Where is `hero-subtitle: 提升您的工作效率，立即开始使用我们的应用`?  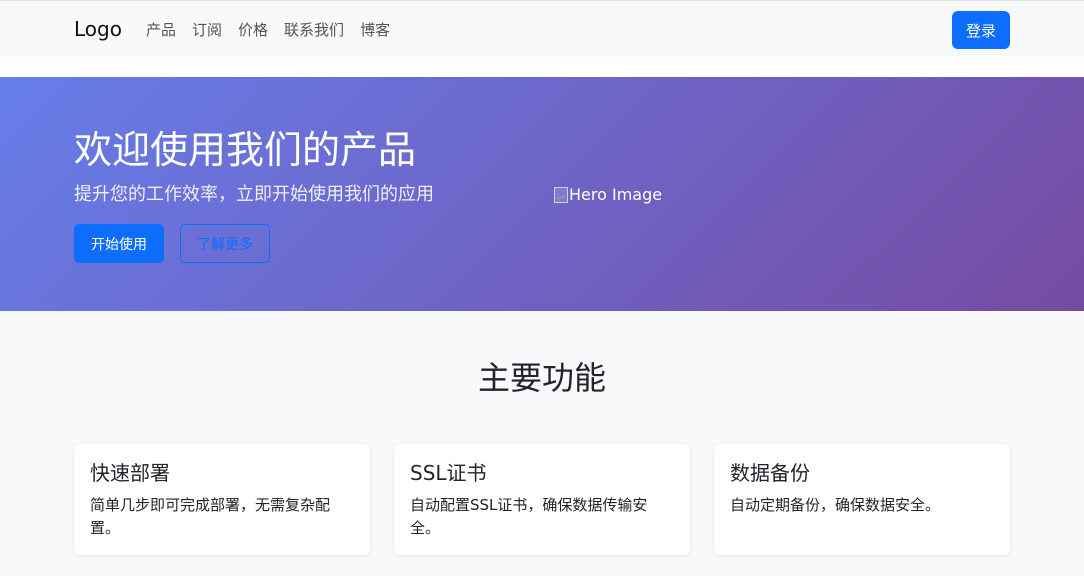
hero-subtitle: 提升您的工作效率，立即开始使用我们的应用 is located at coordinates (254, 194).